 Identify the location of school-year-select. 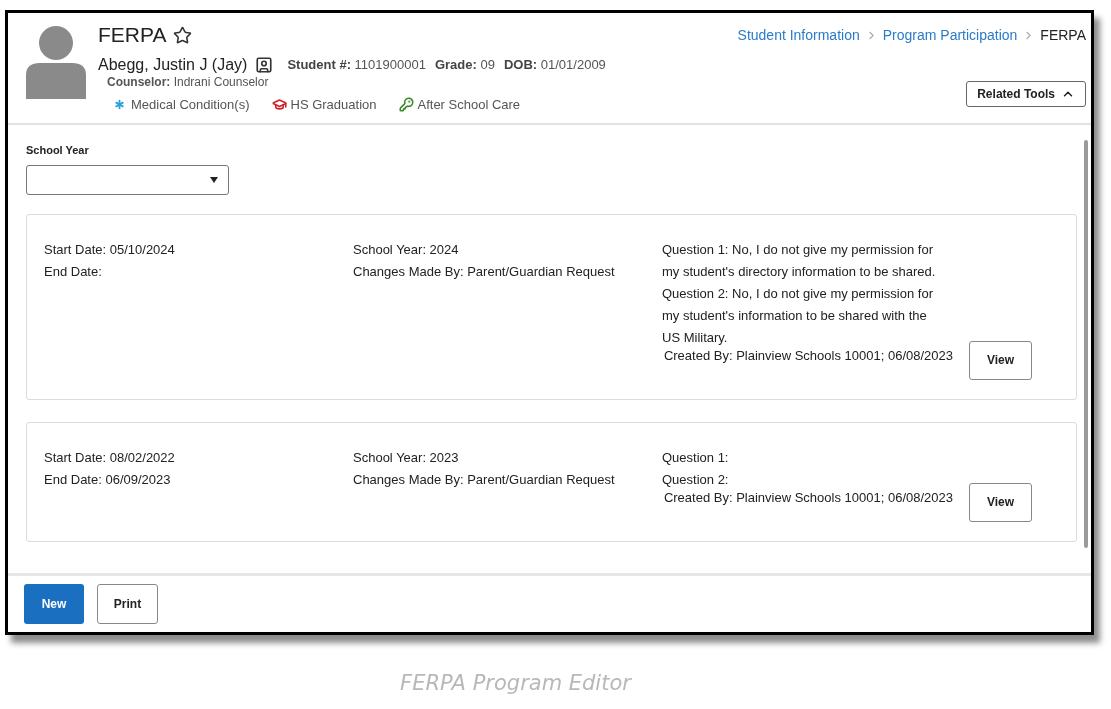
(127, 179).